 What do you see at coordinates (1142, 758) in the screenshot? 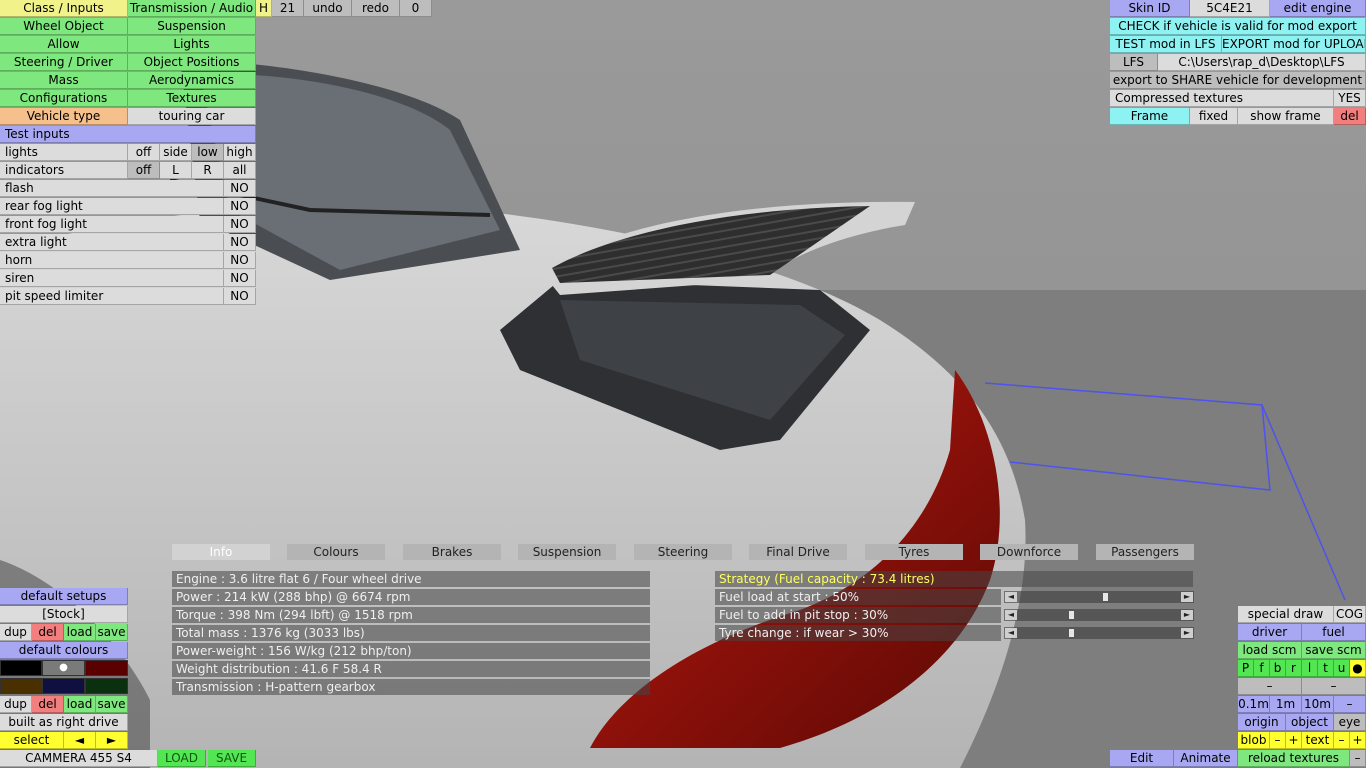
I see `edit-mode-button: Edit` at bounding box center [1142, 758].